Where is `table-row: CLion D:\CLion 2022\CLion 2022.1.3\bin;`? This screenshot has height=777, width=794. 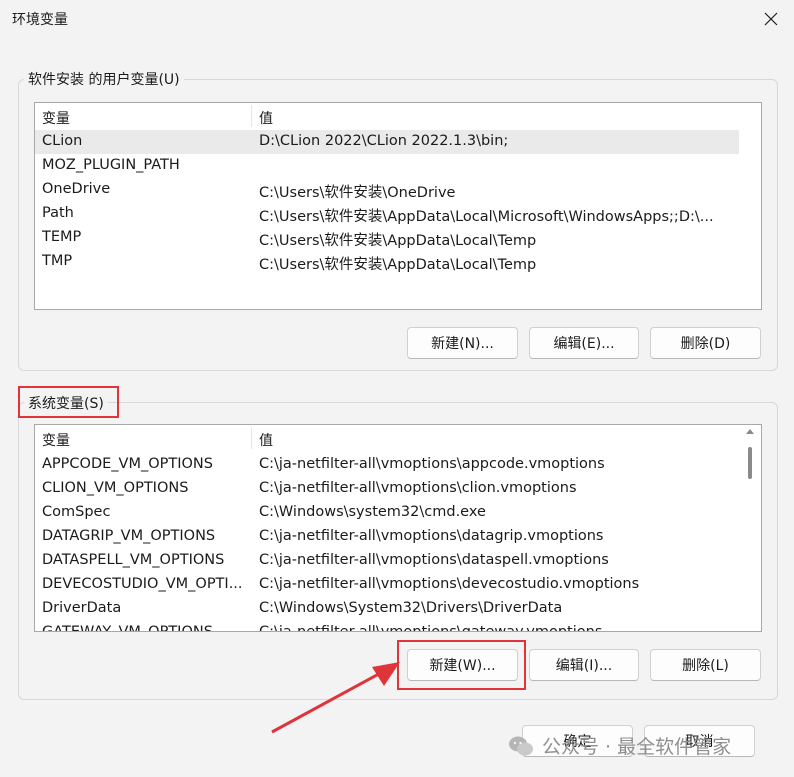
table-row: CLion D:\CLion 2022\CLion 2022.1.3\bin; is located at coordinates (387, 142).